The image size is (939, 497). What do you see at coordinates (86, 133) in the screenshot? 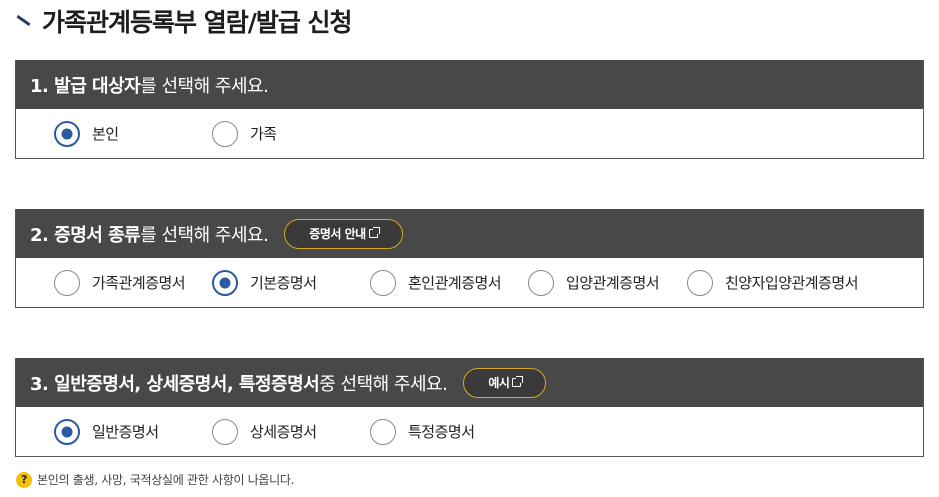
I see `radio-self: 본인` at bounding box center [86, 133].